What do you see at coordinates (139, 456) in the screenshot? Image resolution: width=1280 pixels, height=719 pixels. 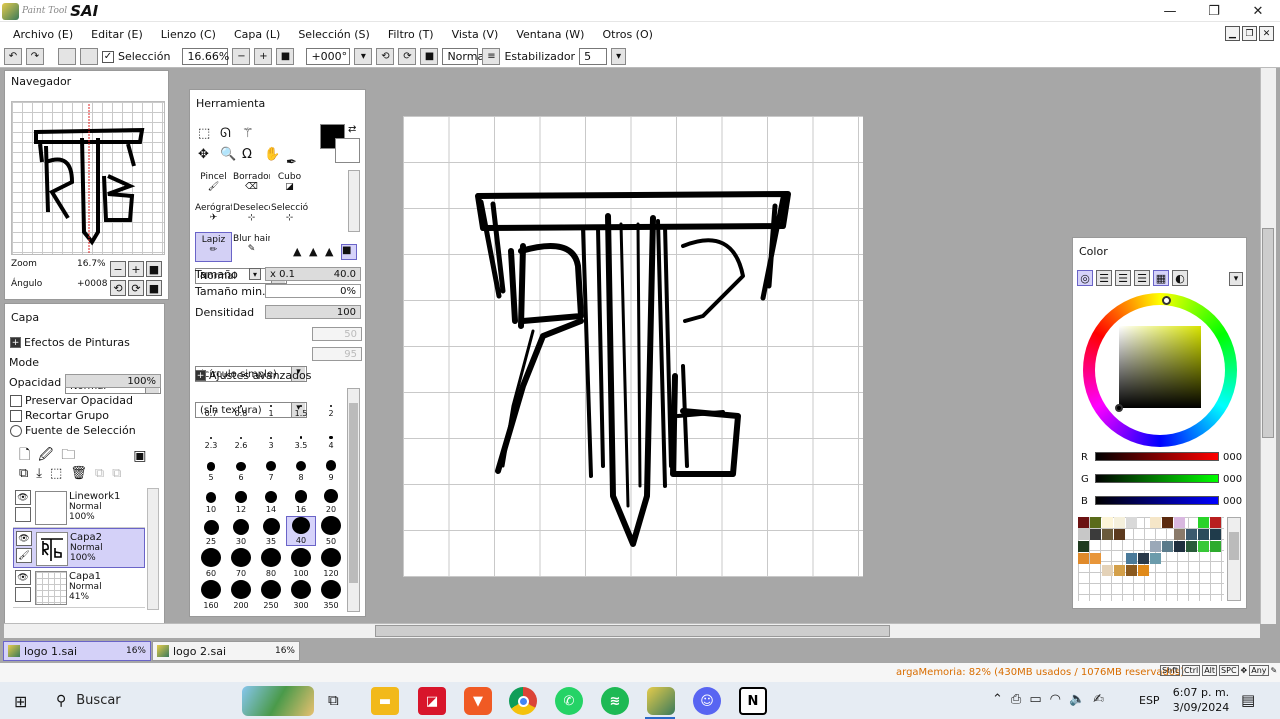 I see `layer-mask-icon: ▣` at bounding box center [139, 456].